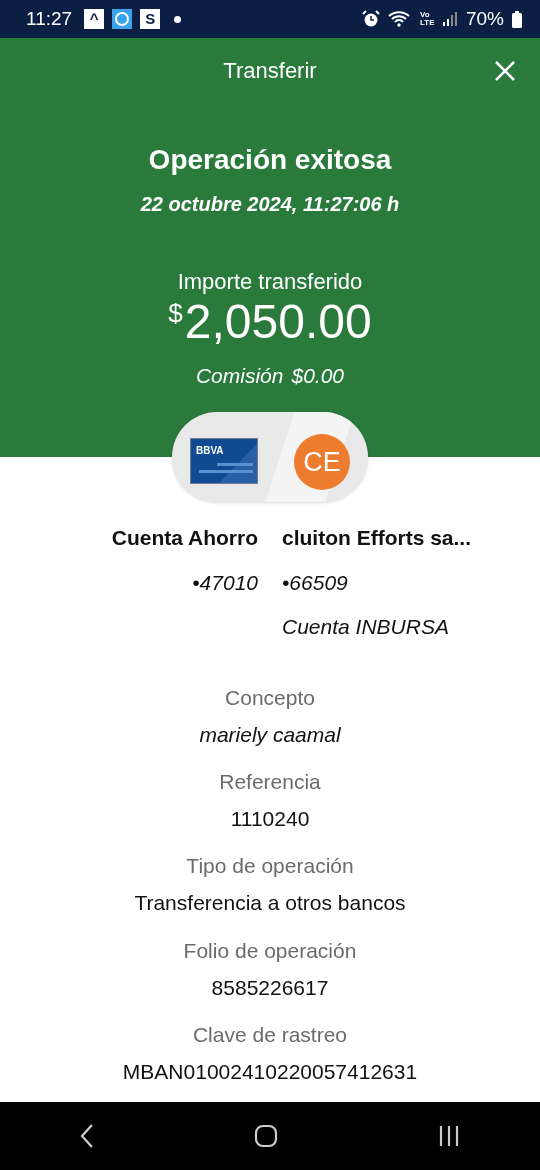 The width and height of the screenshot is (540, 1170). What do you see at coordinates (270, 734) in the screenshot?
I see `detail-value: mariely caamal` at bounding box center [270, 734].